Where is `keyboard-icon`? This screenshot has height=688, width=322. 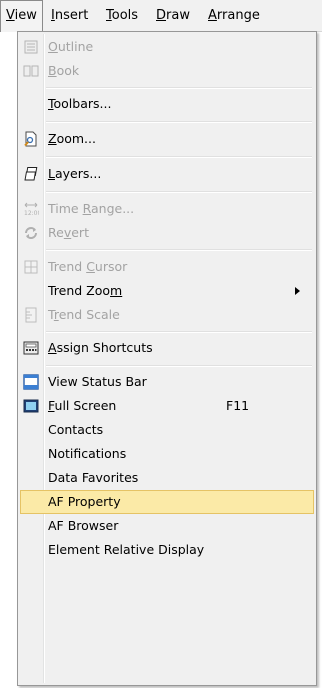
keyboard-icon is located at coordinates (31, 348).